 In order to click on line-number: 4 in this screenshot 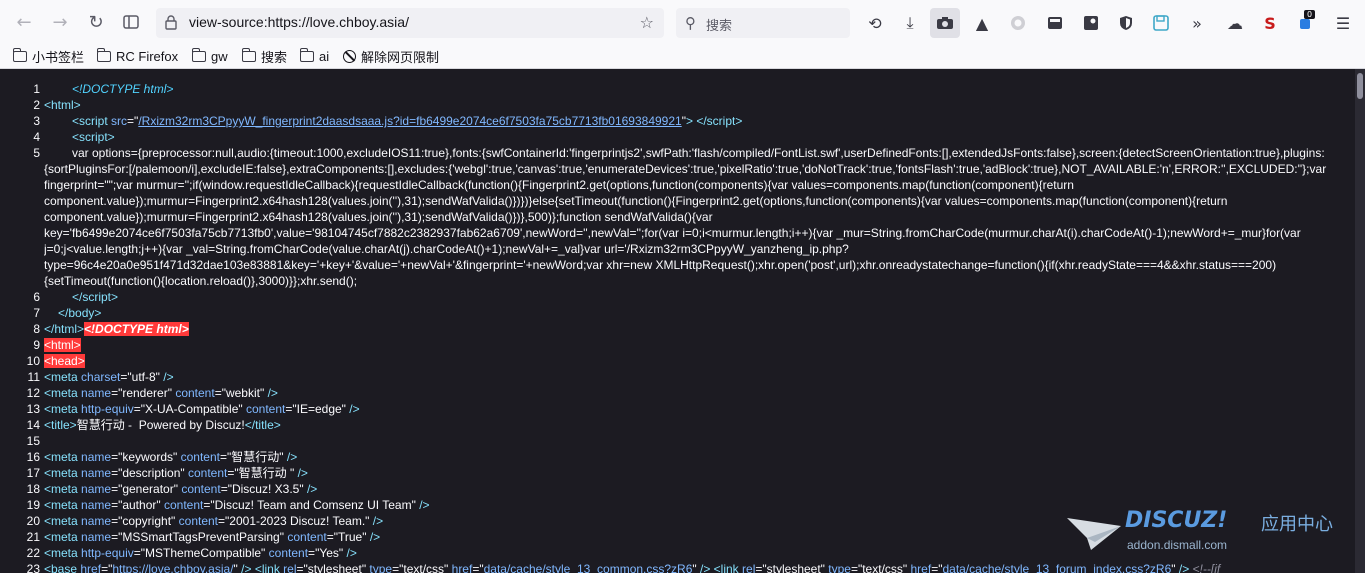, I will do `click(36, 137)`.